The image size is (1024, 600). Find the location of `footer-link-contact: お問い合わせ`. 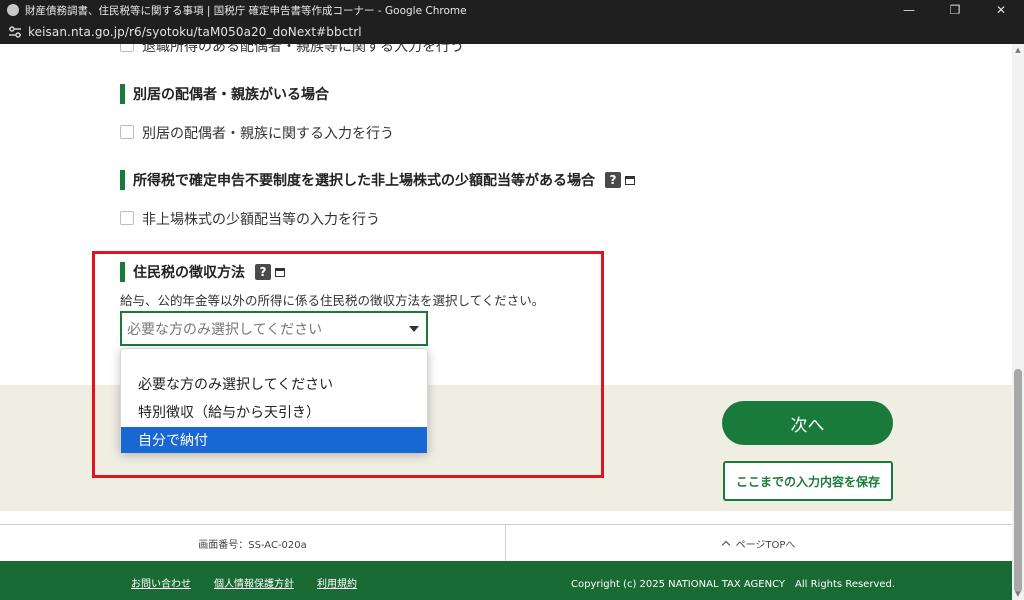

footer-link-contact: お問い合わせ is located at coordinates (161, 582).